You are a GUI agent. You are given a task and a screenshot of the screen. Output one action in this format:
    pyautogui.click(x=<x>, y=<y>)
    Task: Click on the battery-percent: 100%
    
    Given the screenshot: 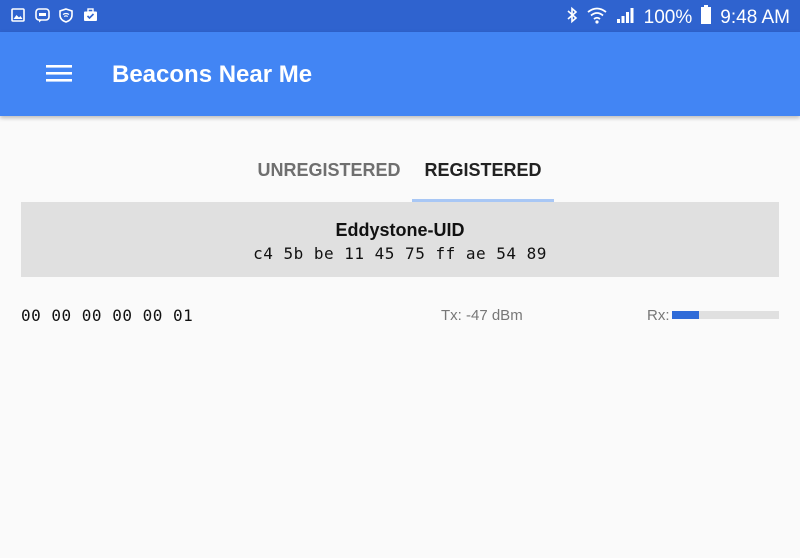 What is the action you would take?
    pyautogui.click(x=668, y=17)
    